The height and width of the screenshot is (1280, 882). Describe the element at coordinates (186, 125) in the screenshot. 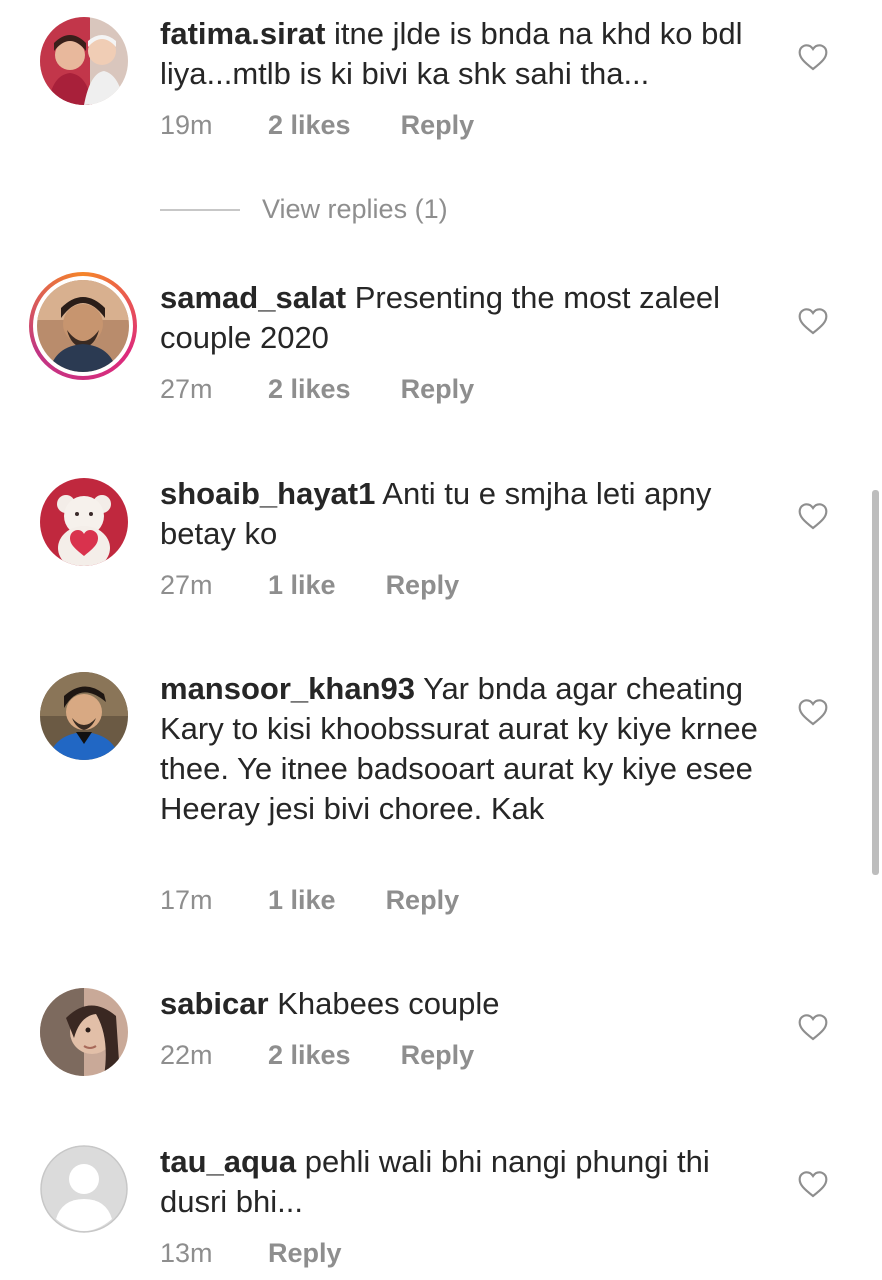

I see `comment-time: 19m` at that location.